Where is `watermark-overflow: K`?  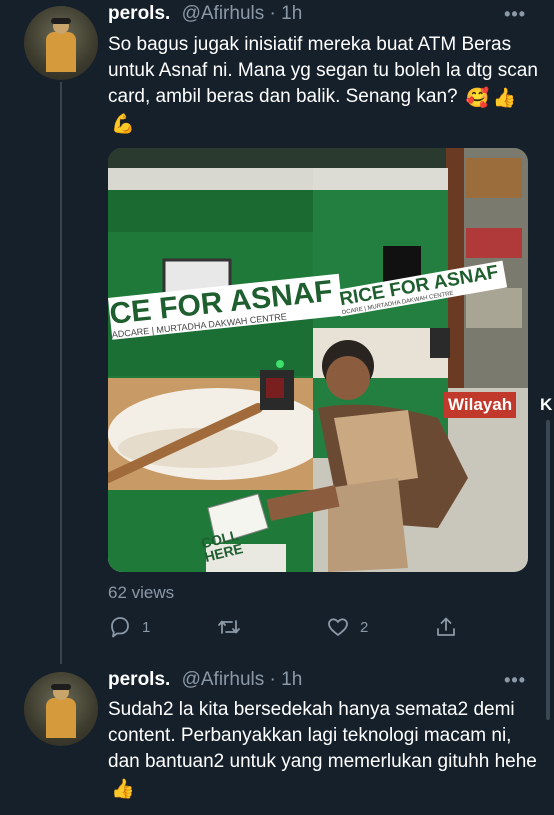
watermark-overflow: K is located at coordinates (546, 404).